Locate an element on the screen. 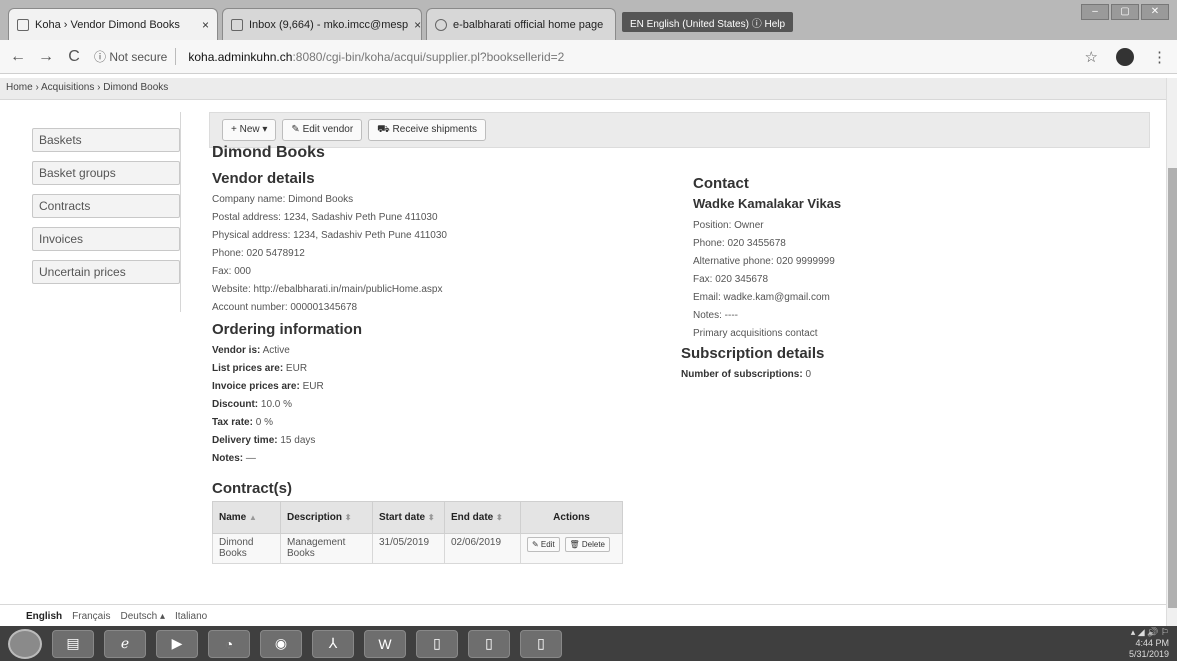  close-window-button: ✕ is located at coordinates (1155, 12).